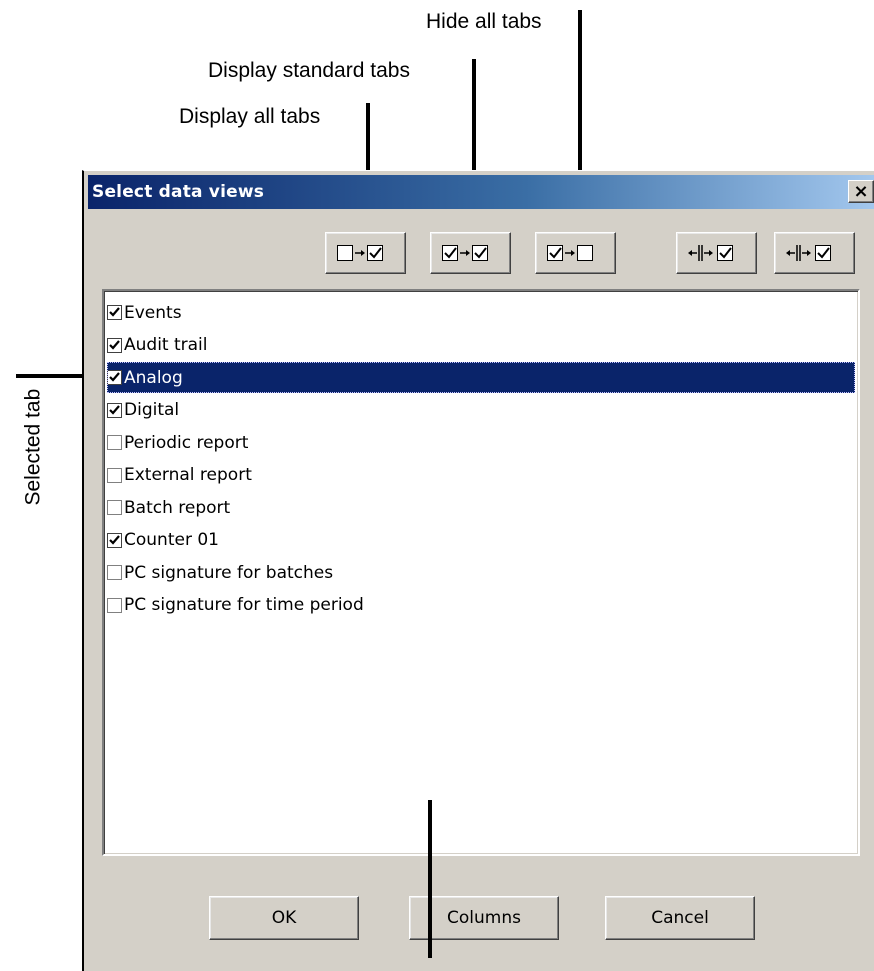  Describe the element at coordinates (710, 253) in the screenshot. I see `column-show-icon` at that location.